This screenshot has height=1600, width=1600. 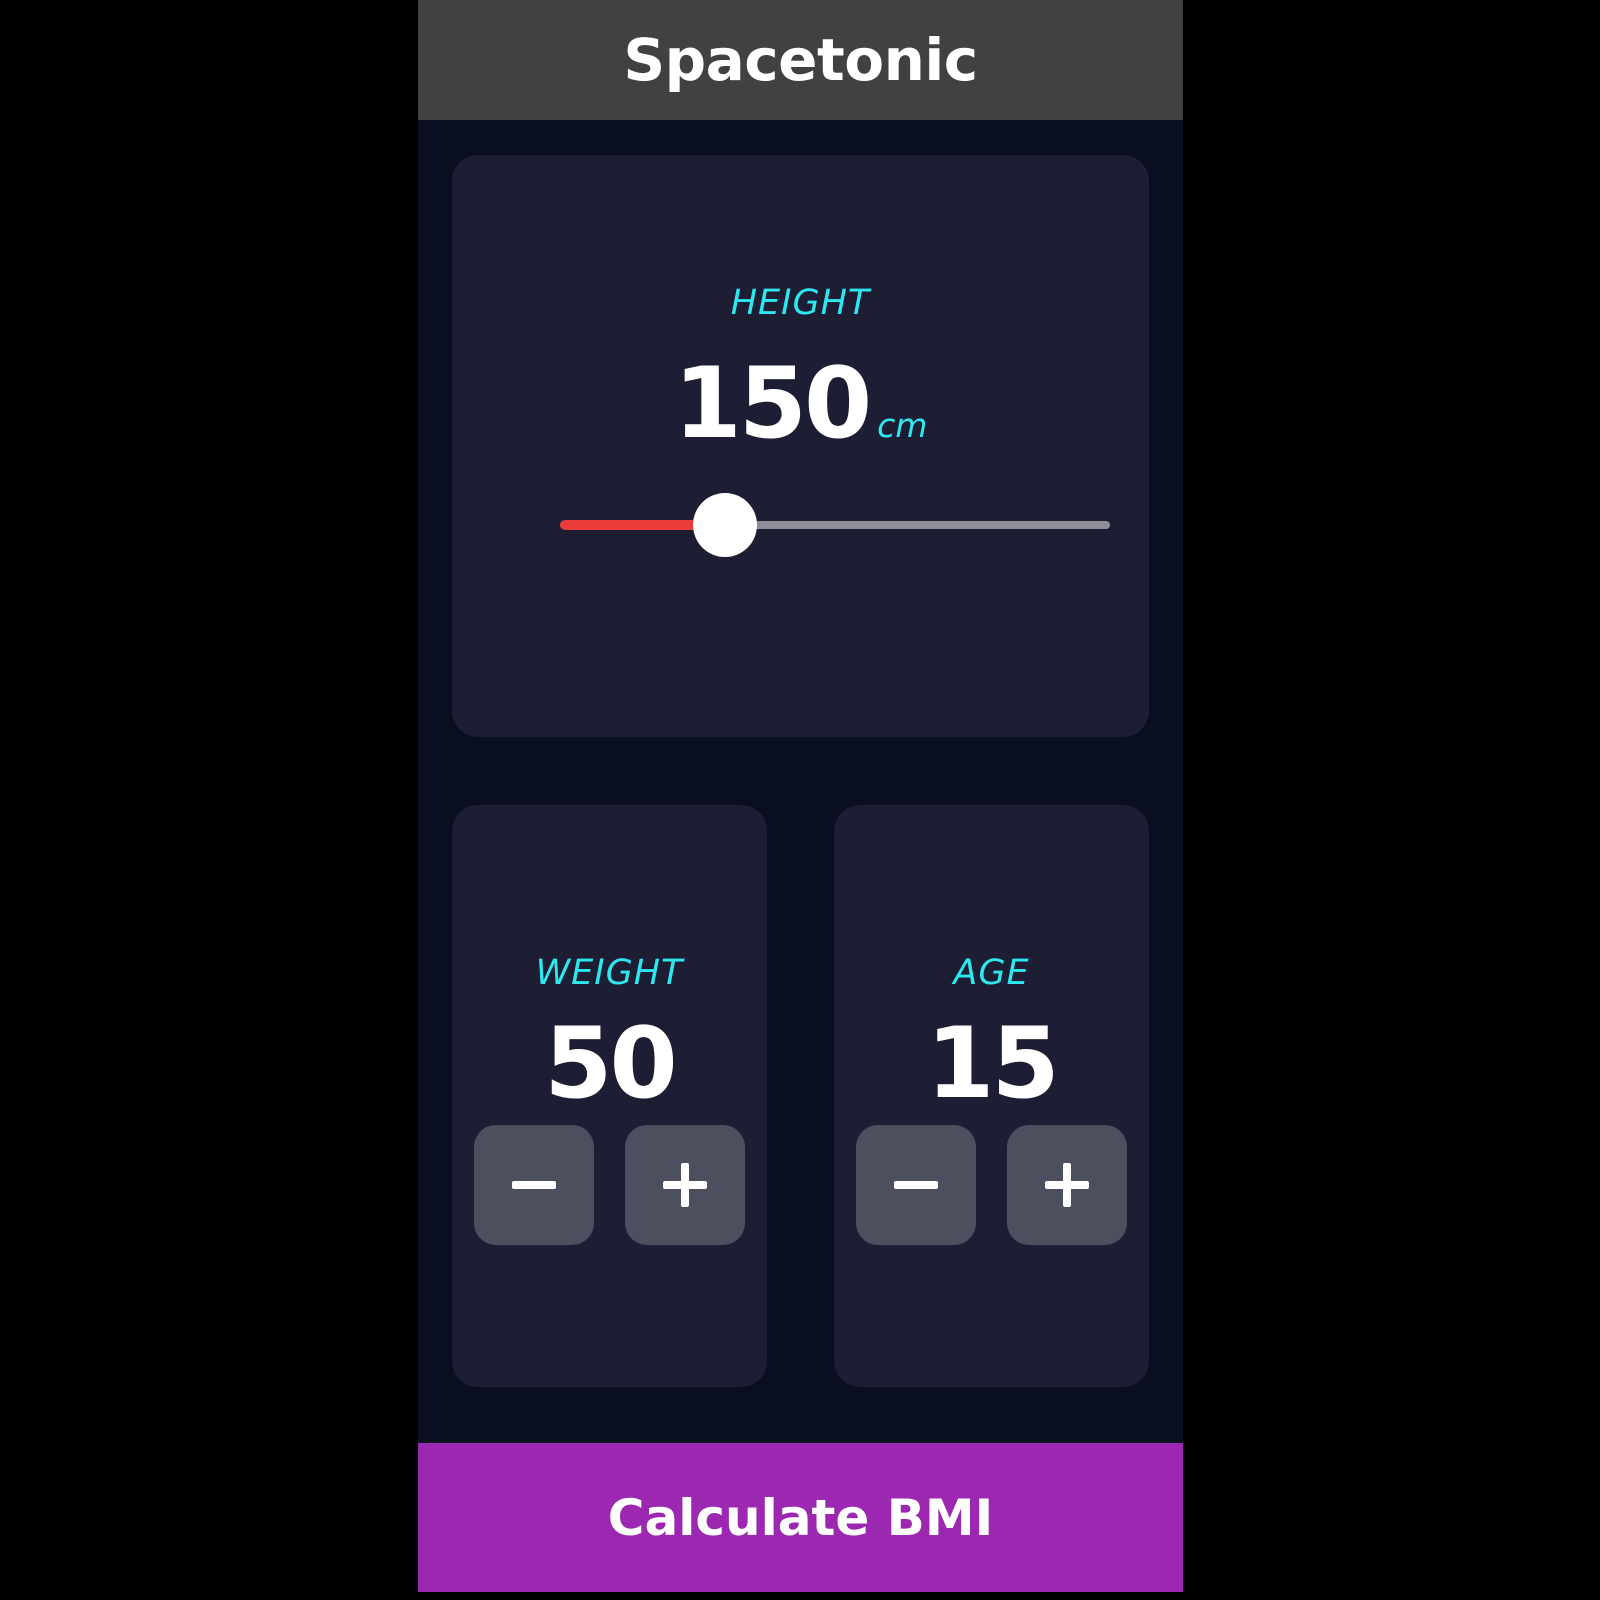 What do you see at coordinates (991, 1185) in the screenshot?
I see `age-stepper` at bounding box center [991, 1185].